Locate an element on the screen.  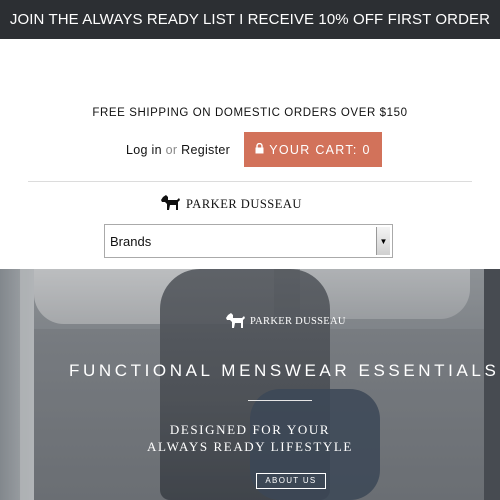
login-link: Log in is located at coordinates (144, 150).